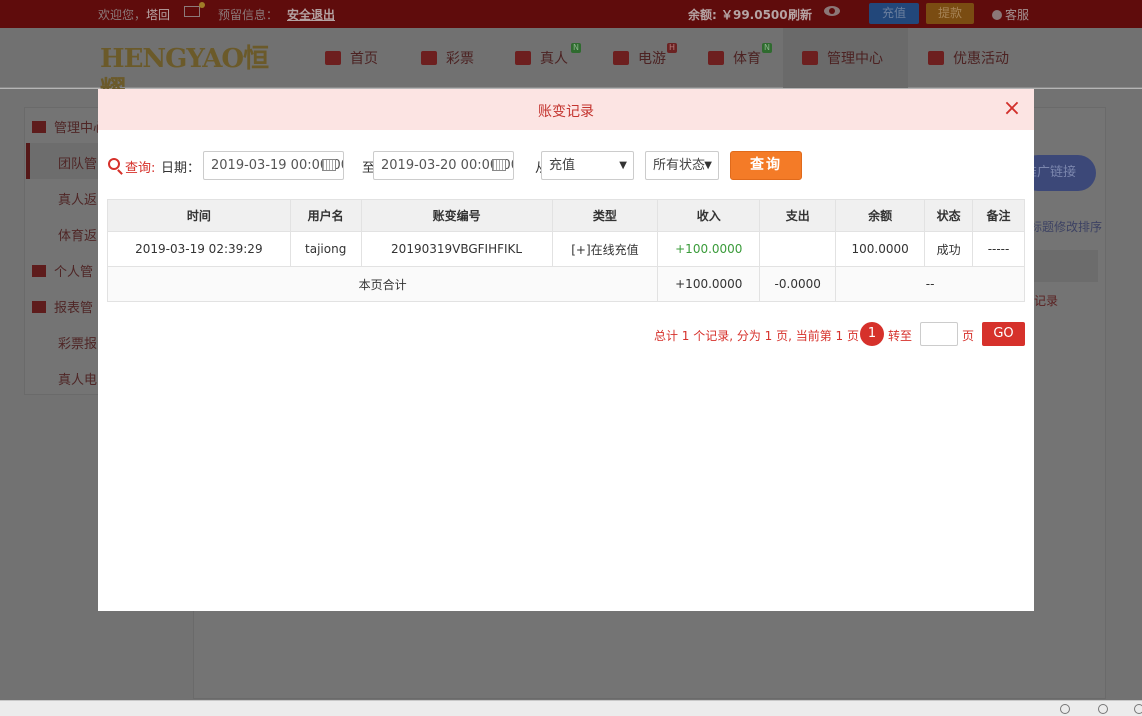 Image resolution: width=1142 pixels, height=716 pixels. Describe the element at coordinates (1066, 226) in the screenshot. I see `sort-note: 标题修改排序` at that location.